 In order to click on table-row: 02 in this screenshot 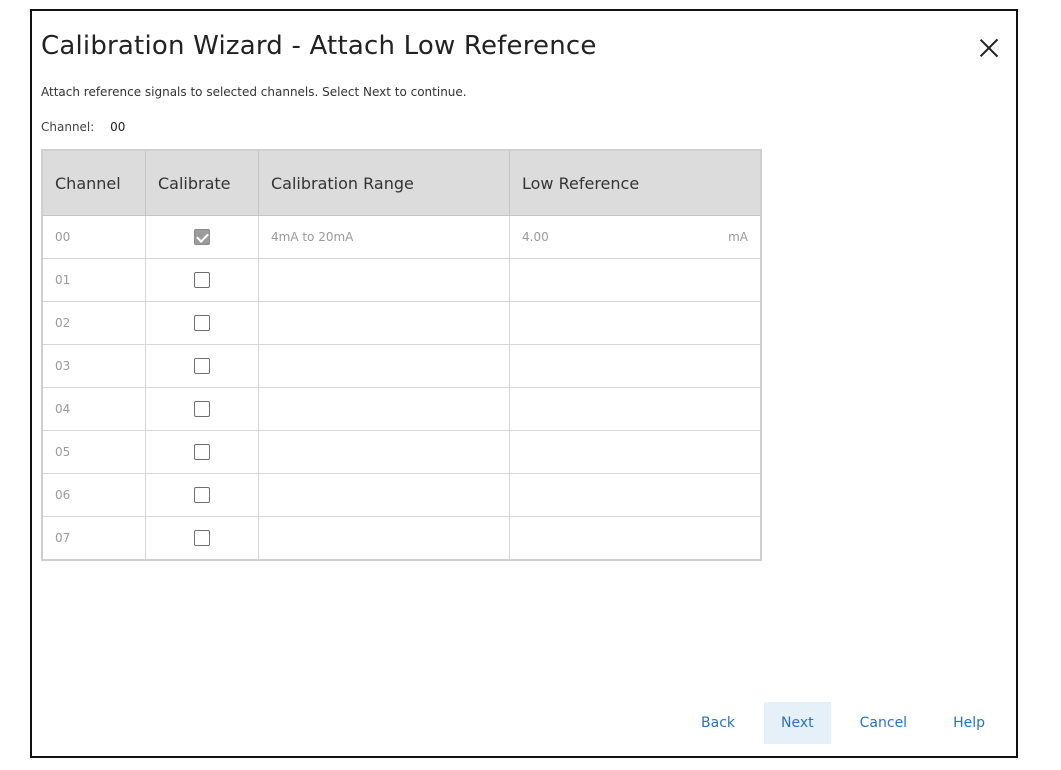, I will do `click(402, 323)`.